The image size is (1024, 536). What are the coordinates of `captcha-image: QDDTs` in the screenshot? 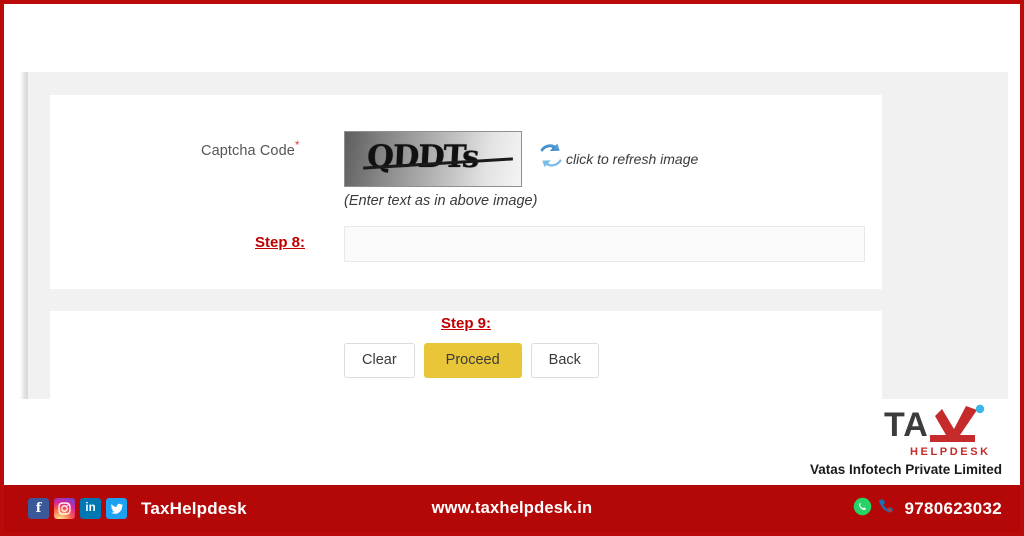 It's located at (433, 159).